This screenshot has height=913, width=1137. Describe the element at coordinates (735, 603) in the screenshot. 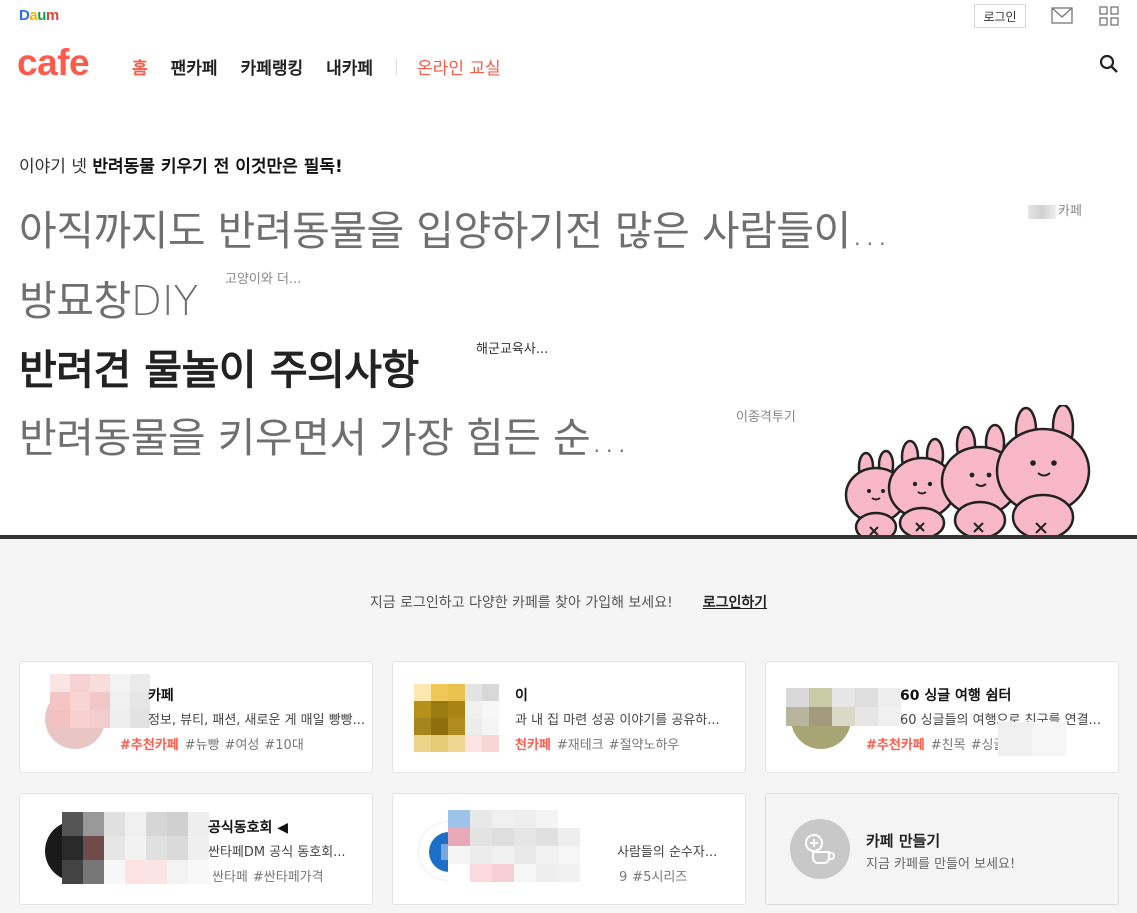

I see `login-link: 로그인하기` at that location.